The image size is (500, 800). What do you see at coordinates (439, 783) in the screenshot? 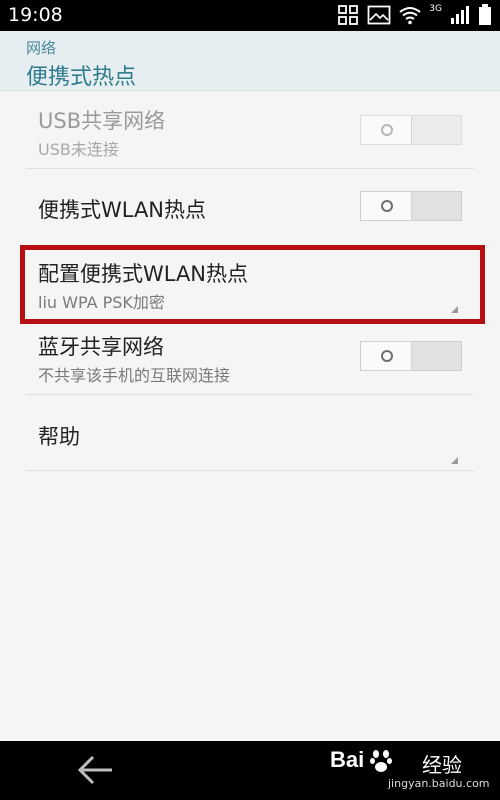
I see `watermark-url: jingyan.baidu.com` at bounding box center [439, 783].